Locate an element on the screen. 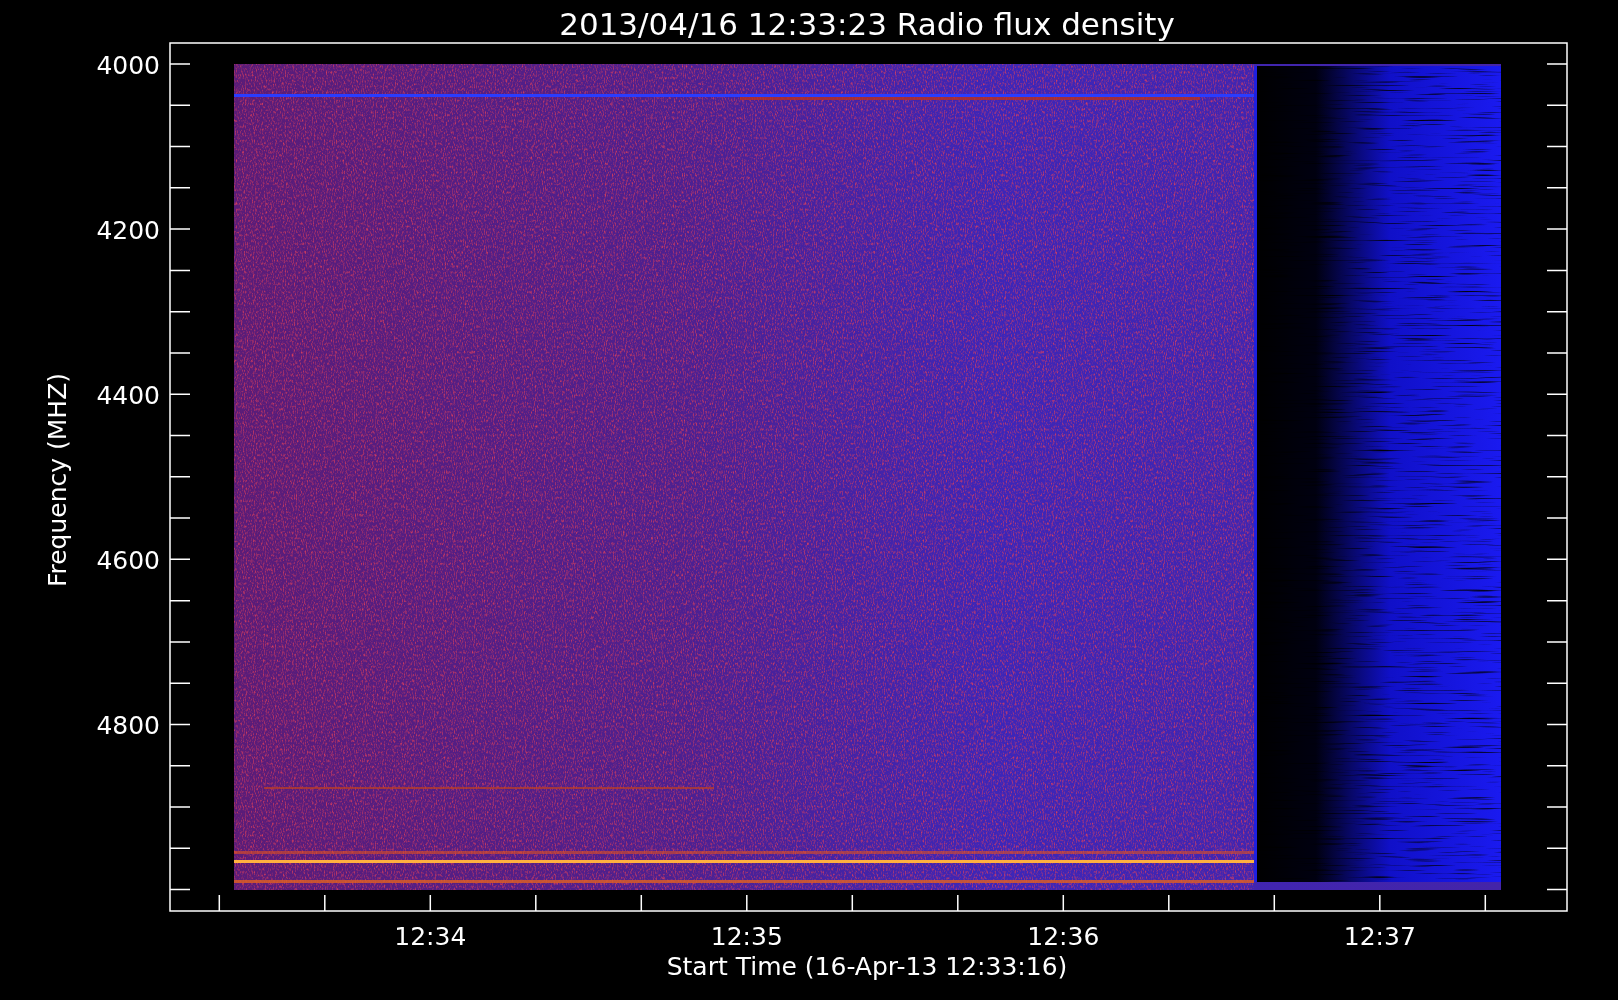  y-tick-label: 4400 is located at coordinates (128, 396).